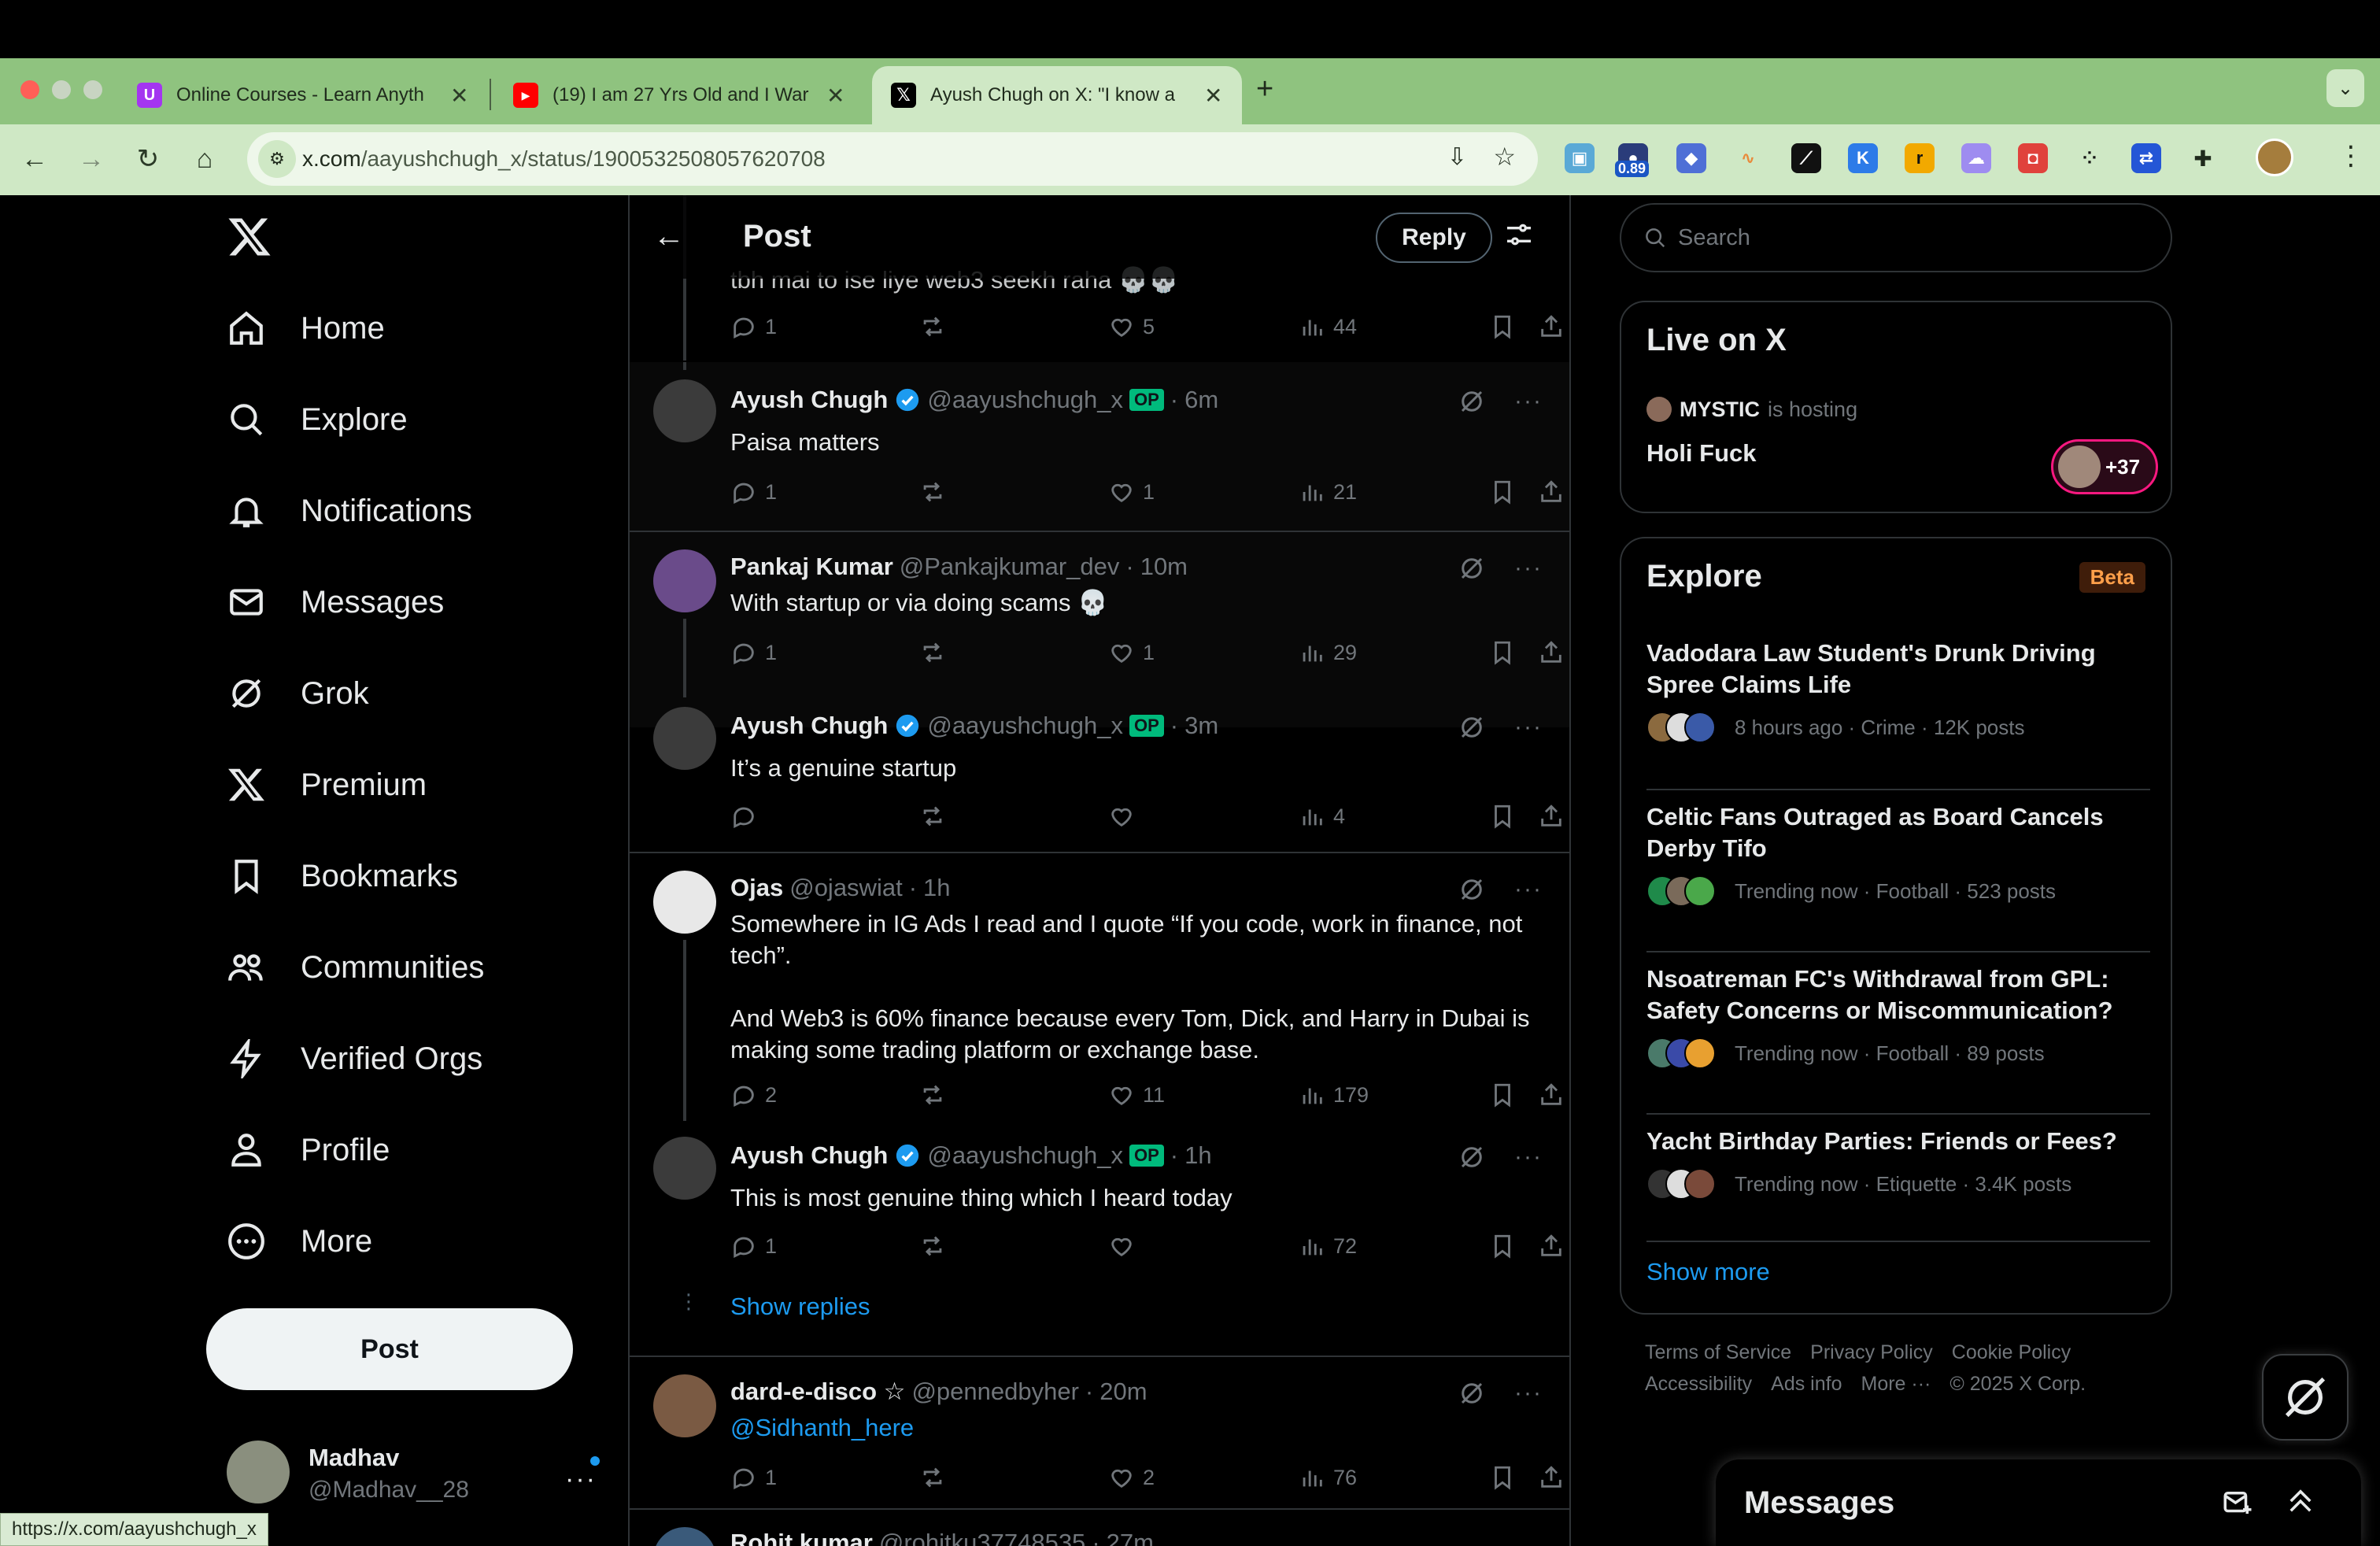 The image size is (2380, 1546). What do you see at coordinates (303, 95) in the screenshot?
I see `browser-tab-udemy: U Online Courses - Learn Anyth ✕` at bounding box center [303, 95].